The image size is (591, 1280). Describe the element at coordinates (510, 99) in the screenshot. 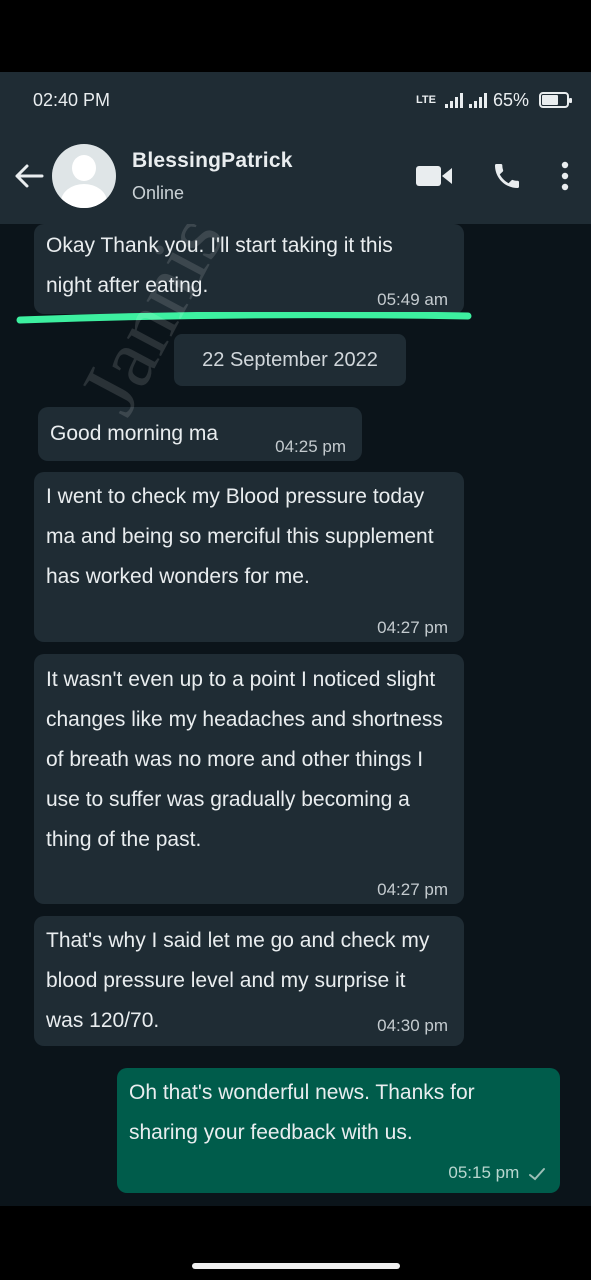

I see `battery-percent: 65%` at that location.